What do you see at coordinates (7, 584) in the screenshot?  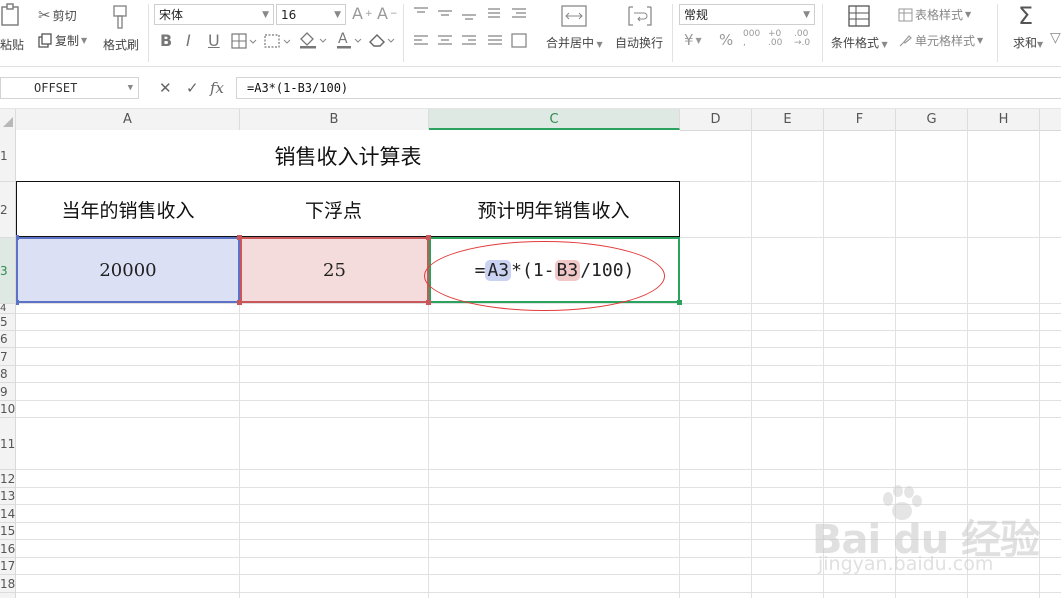 I see `row-header-18: 18` at bounding box center [7, 584].